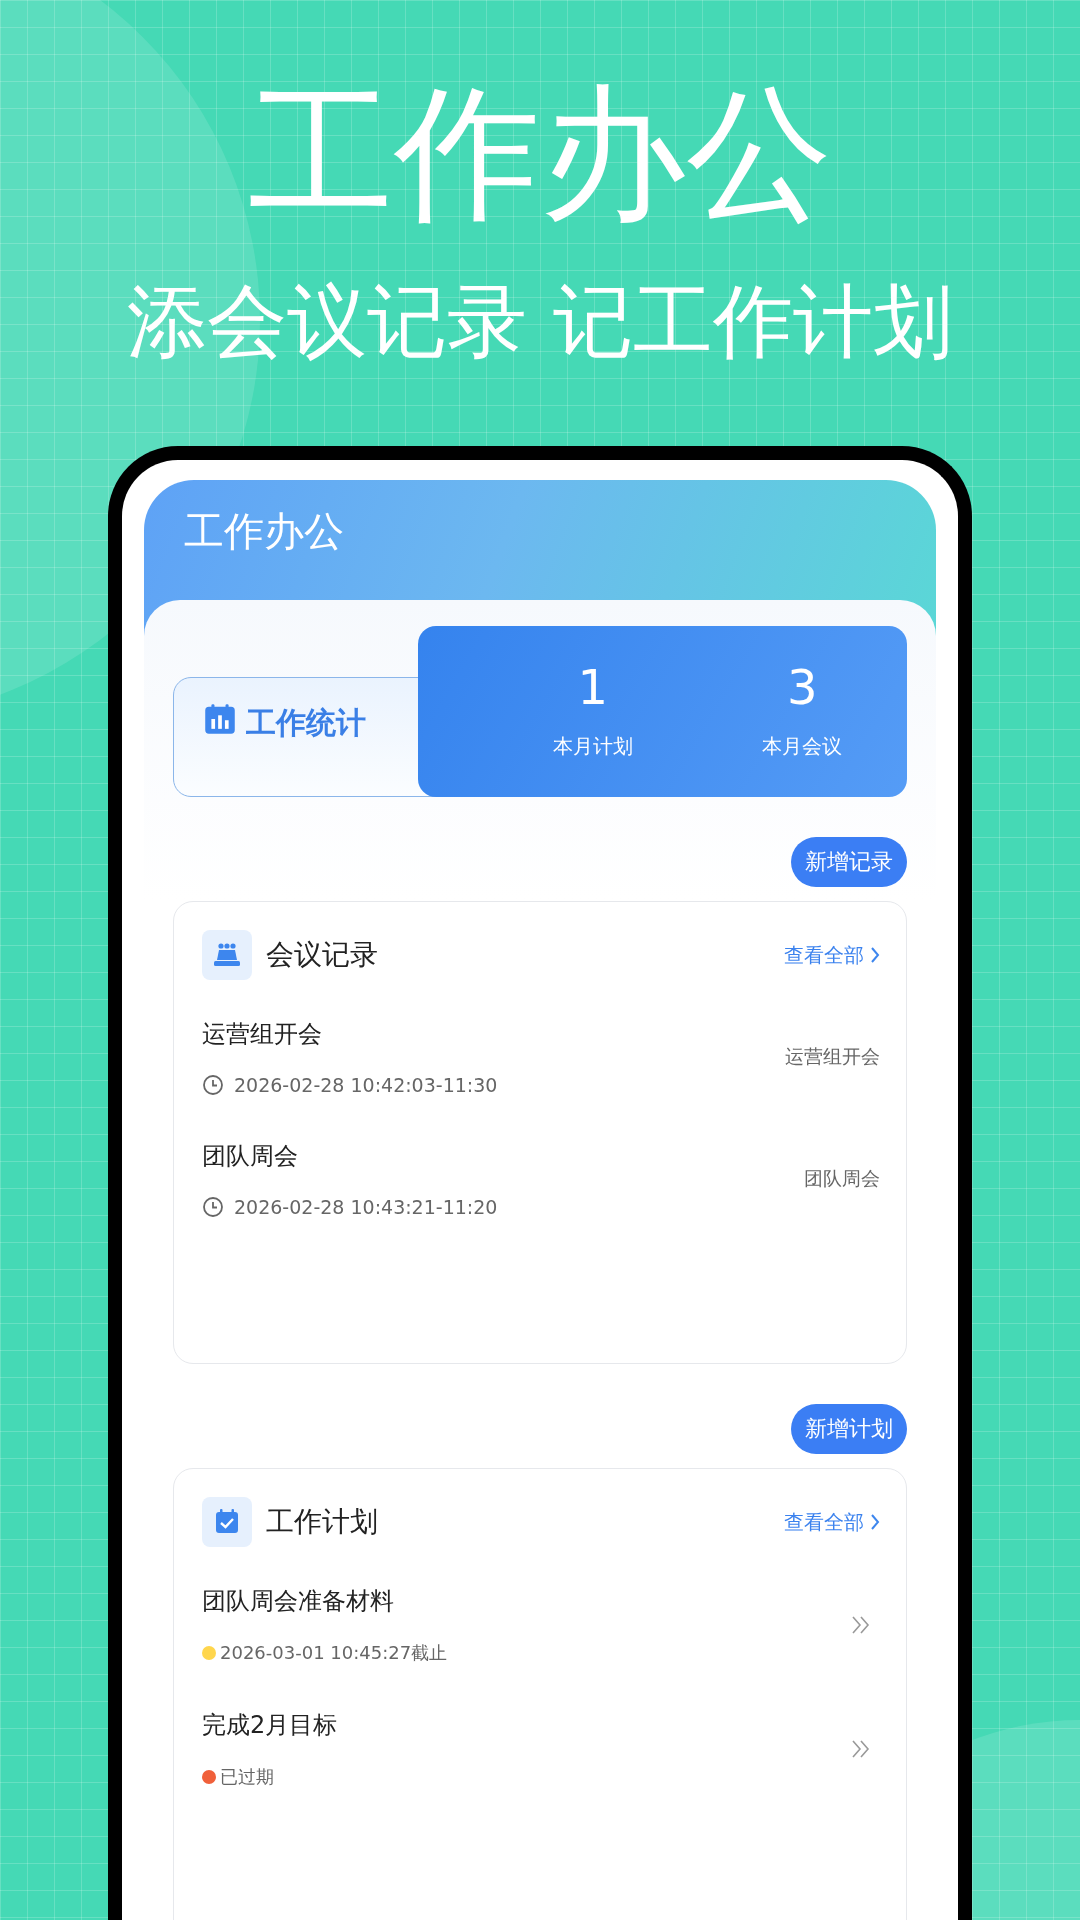 Image resolution: width=1080 pixels, height=1920 pixels. What do you see at coordinates (592, 687) in the screenshot?
I see `stat-value: 1` at bounding box center [592, 687].